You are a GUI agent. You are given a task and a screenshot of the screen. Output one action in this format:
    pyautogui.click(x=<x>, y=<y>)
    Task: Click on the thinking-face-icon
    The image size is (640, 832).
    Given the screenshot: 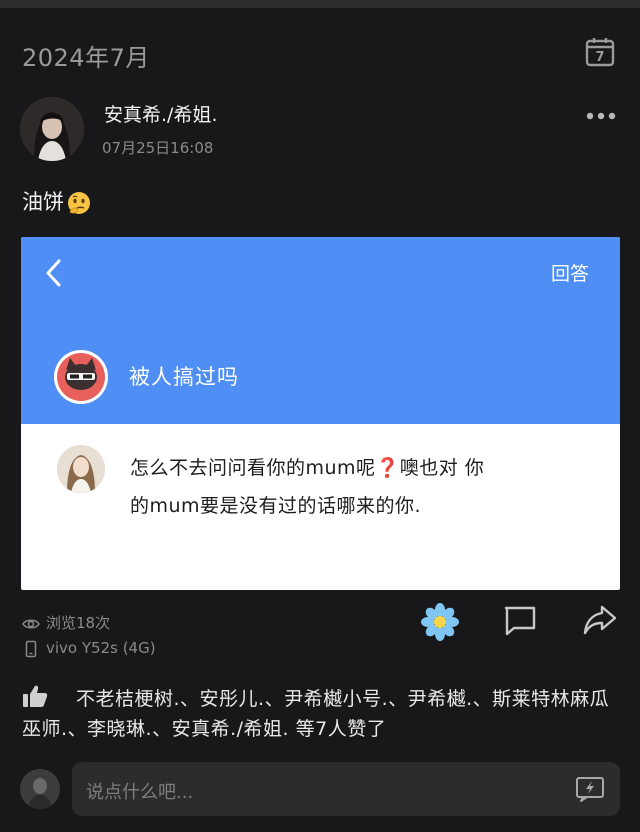 What is the action you would take?
    pyautogui.click(x=79, y=203)
    